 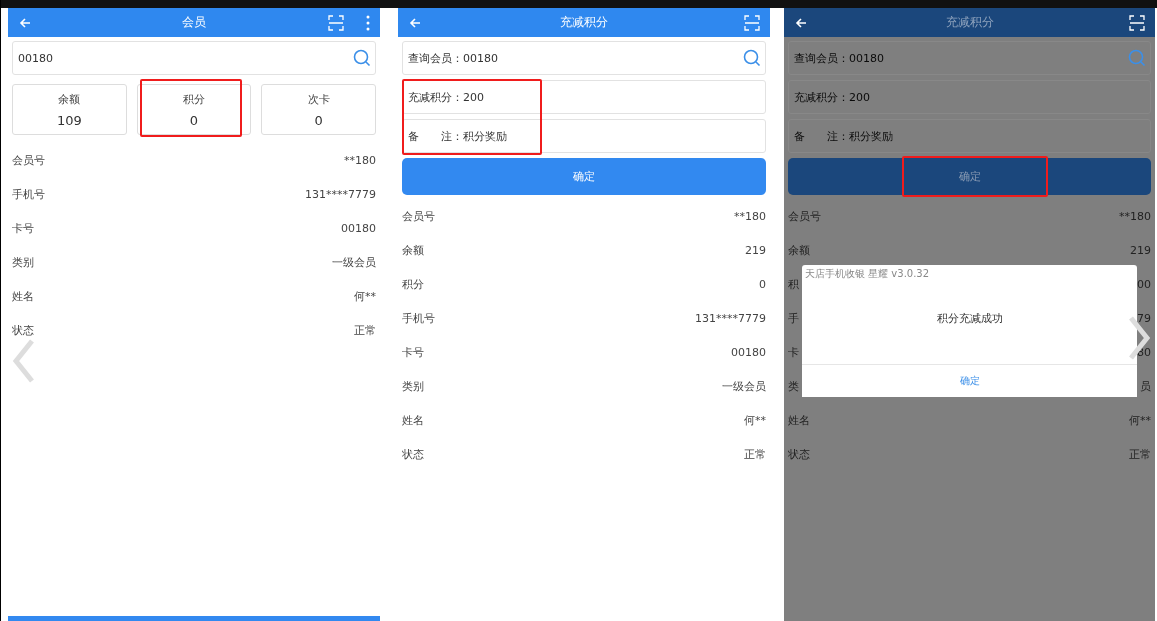 What do you see at coordinates (969, 318) in the screenshot?
I see `dialog-message: 积分充减成功` at bounding box center [969, 318].